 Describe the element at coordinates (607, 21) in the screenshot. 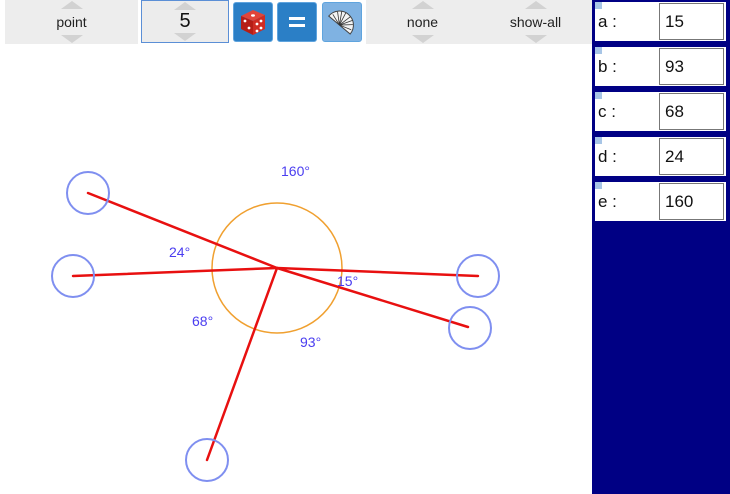

I see `param-name: a :` at that location.